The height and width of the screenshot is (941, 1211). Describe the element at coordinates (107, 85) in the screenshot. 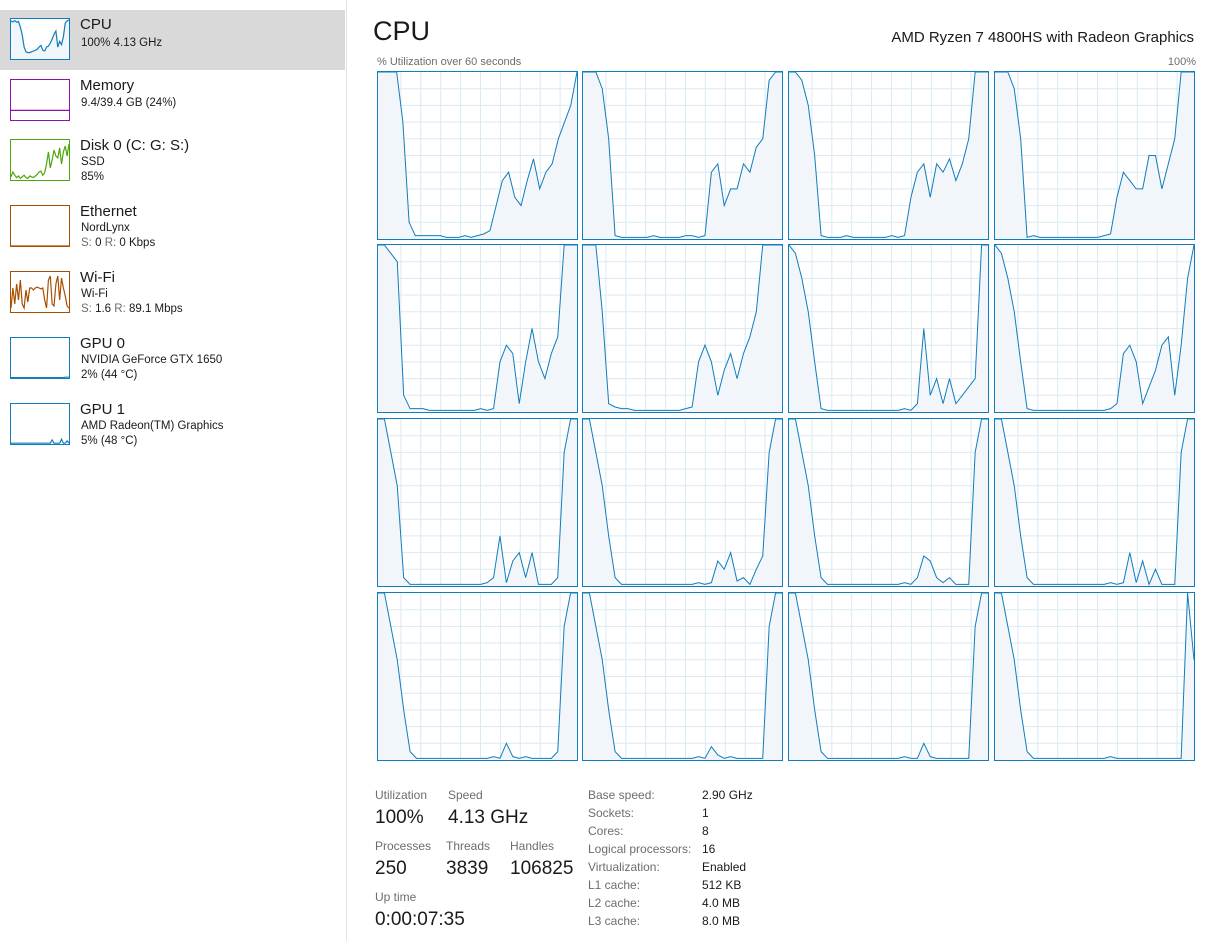

I see `sidebar-item-title: Memory` at that location.